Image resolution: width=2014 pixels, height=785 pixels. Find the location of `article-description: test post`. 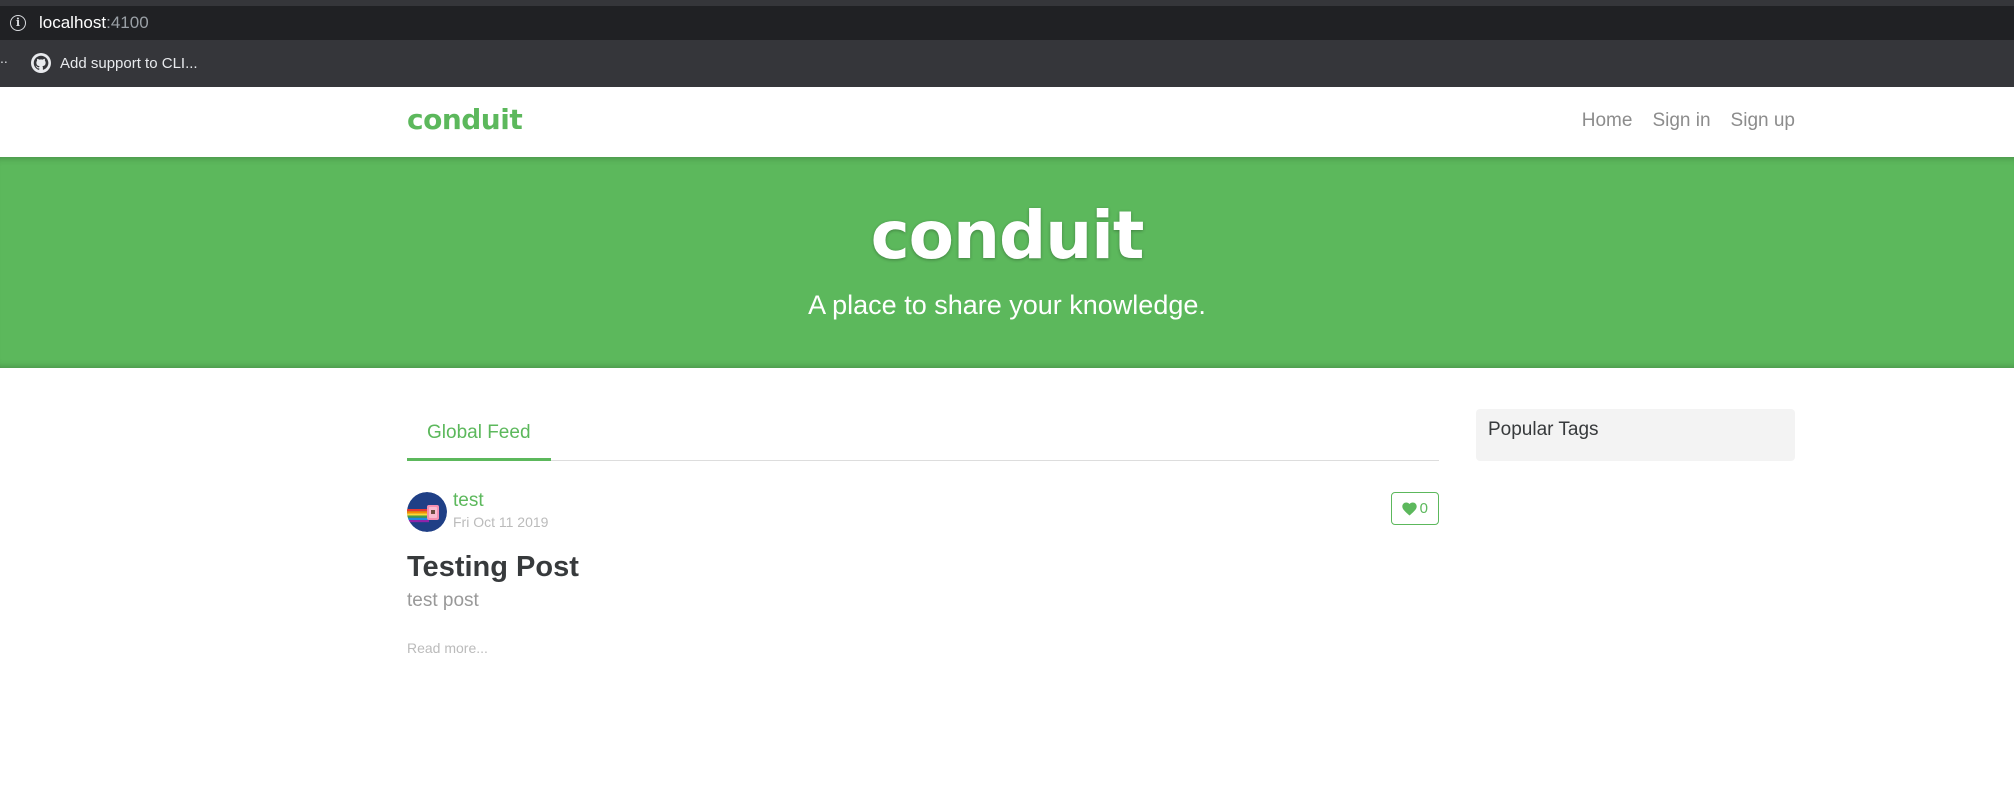

article-description: test post is located at coordinates (443, 600).